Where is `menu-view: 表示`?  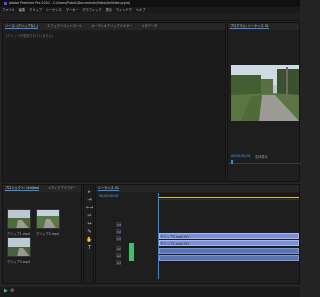 menu-view: 表示 is located at coordinates (109, 10).